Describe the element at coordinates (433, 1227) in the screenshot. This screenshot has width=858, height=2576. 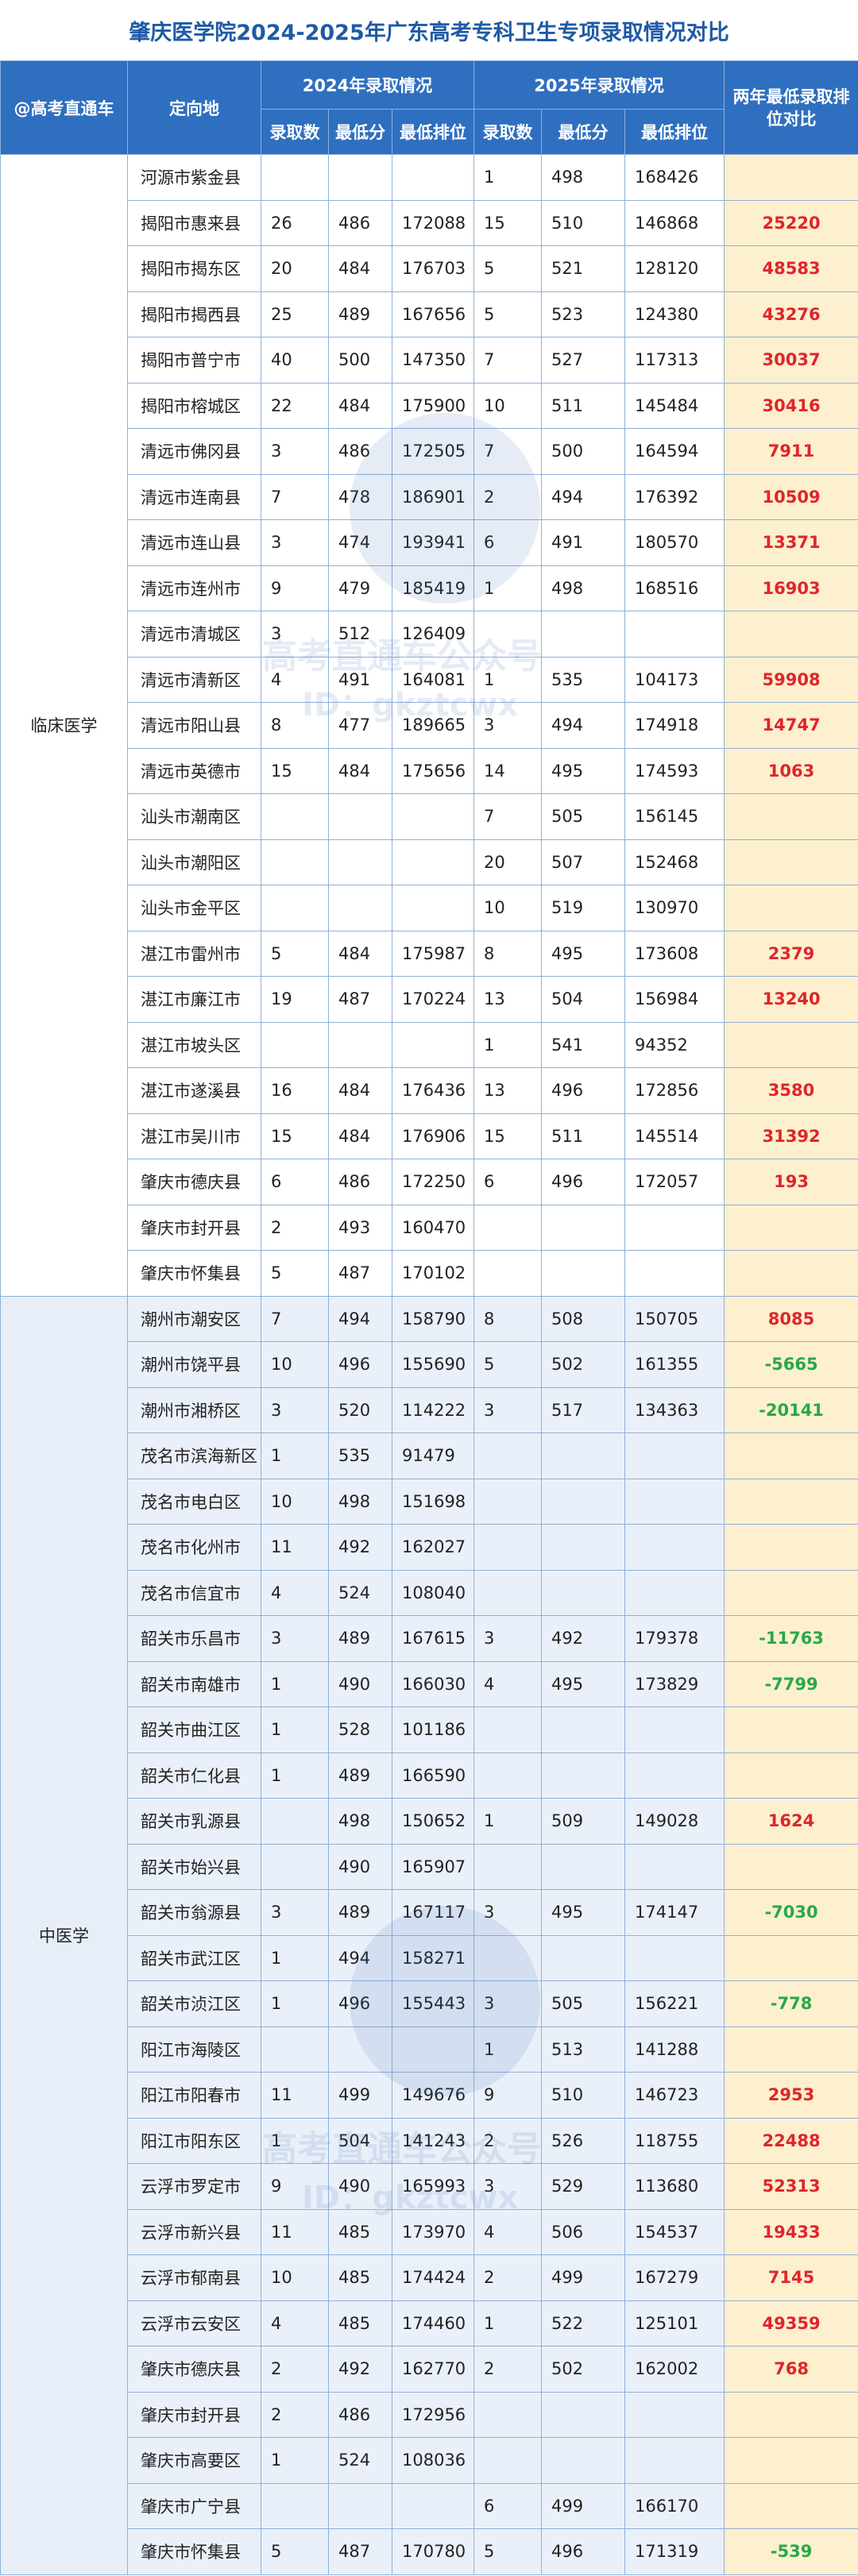
I see `min-rank-2024-cell: 160470` at that location.